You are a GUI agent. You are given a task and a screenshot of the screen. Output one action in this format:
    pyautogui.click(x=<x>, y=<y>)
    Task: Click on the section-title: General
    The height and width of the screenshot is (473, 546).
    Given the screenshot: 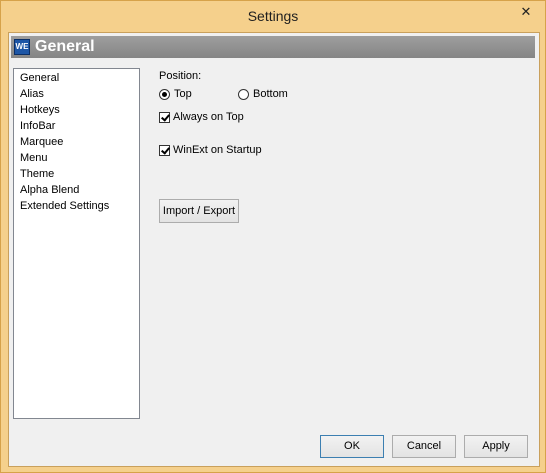 What is the action you would take?
    pyautogui.click(x=65, y=46)
    